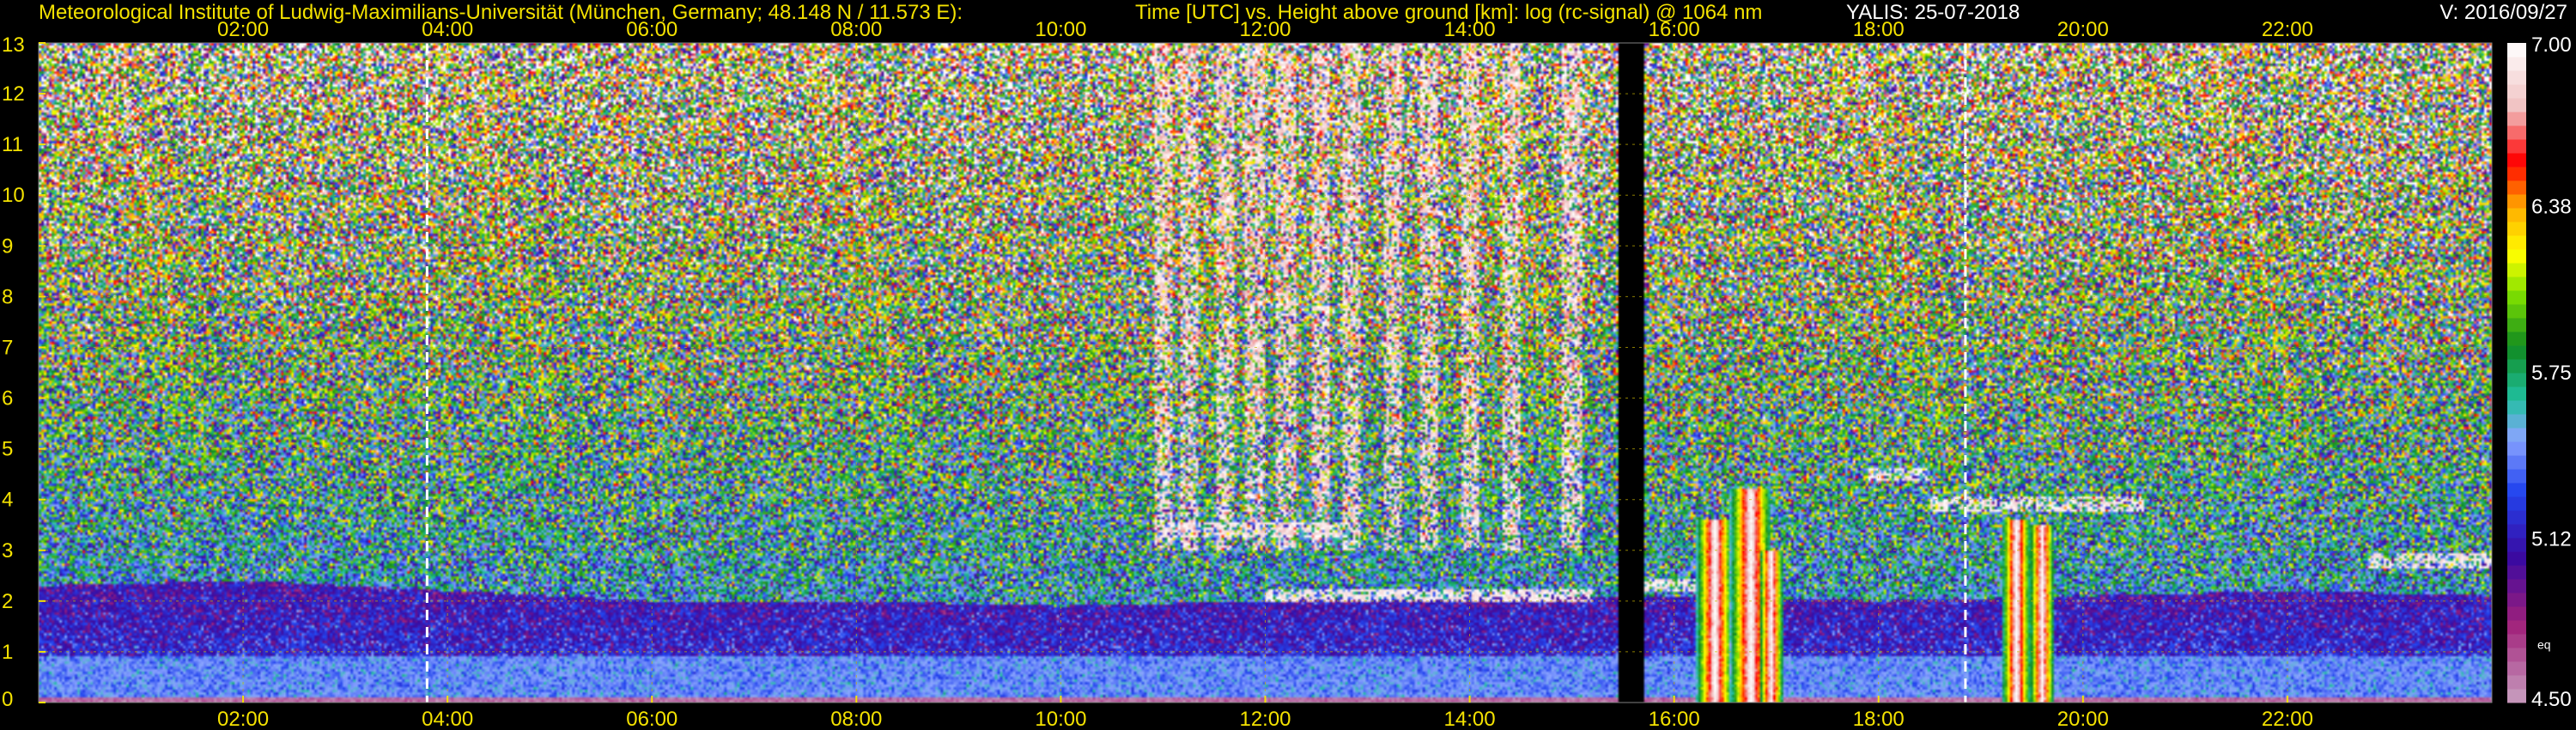 The image size is (2576, 730). I want to click on x-tick-label-bottom: 10:00, so click(1060, 719).